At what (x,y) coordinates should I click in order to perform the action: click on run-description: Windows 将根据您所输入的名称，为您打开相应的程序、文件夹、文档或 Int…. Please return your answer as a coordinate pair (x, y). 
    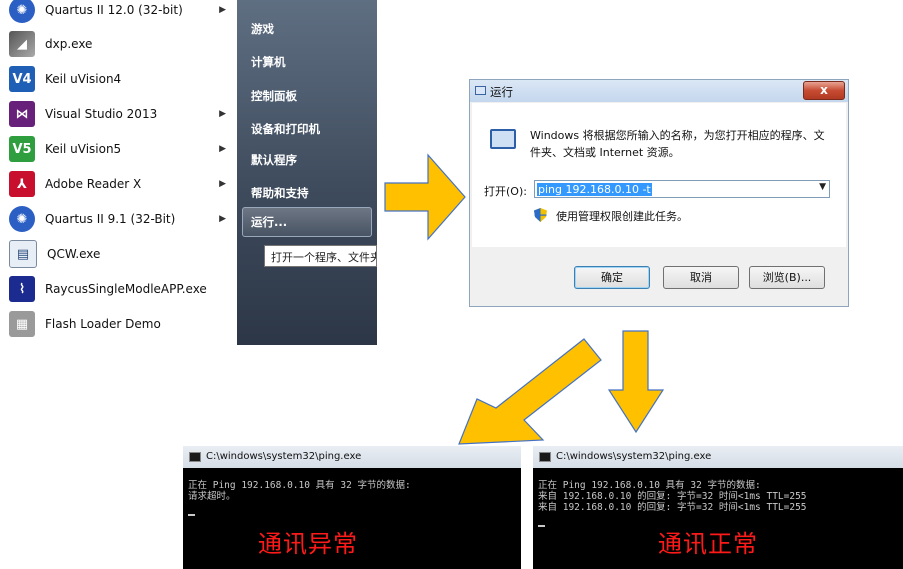
    Looking at the image, I should click on (677, 144).